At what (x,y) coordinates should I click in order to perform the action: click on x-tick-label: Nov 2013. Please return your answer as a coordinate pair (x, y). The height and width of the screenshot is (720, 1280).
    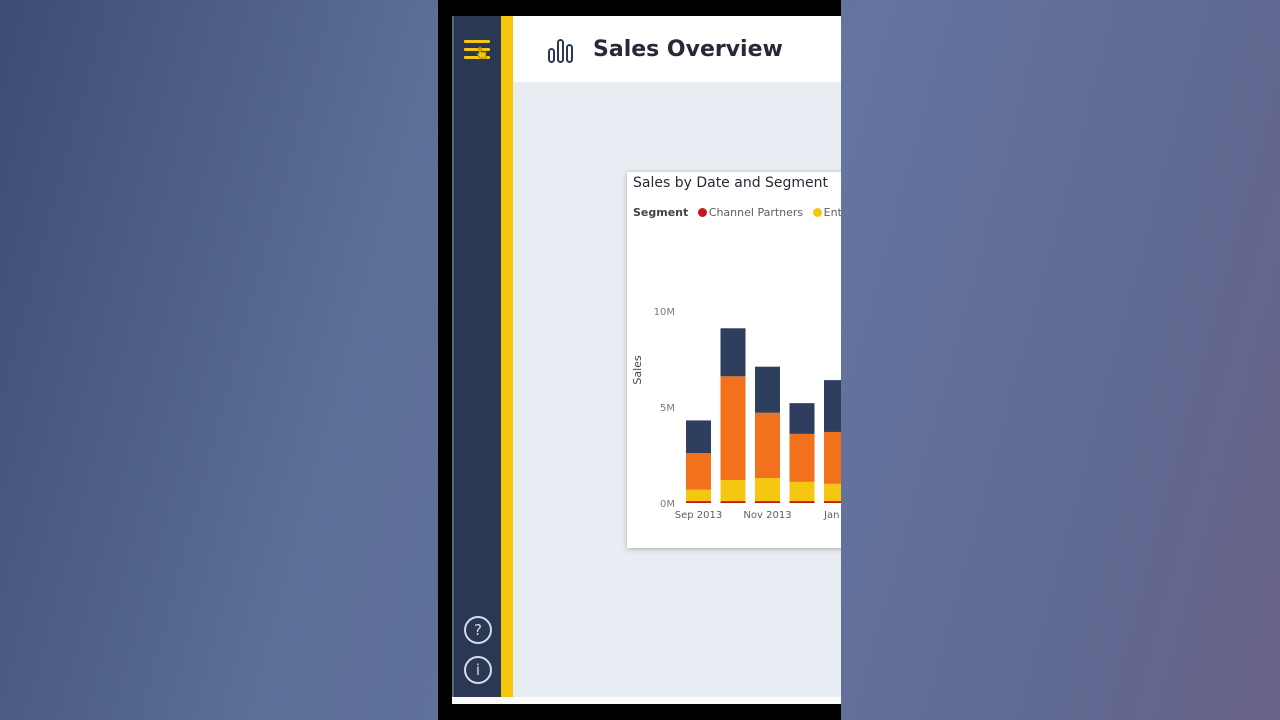
    Looking at the image, I should click on (767, 515).